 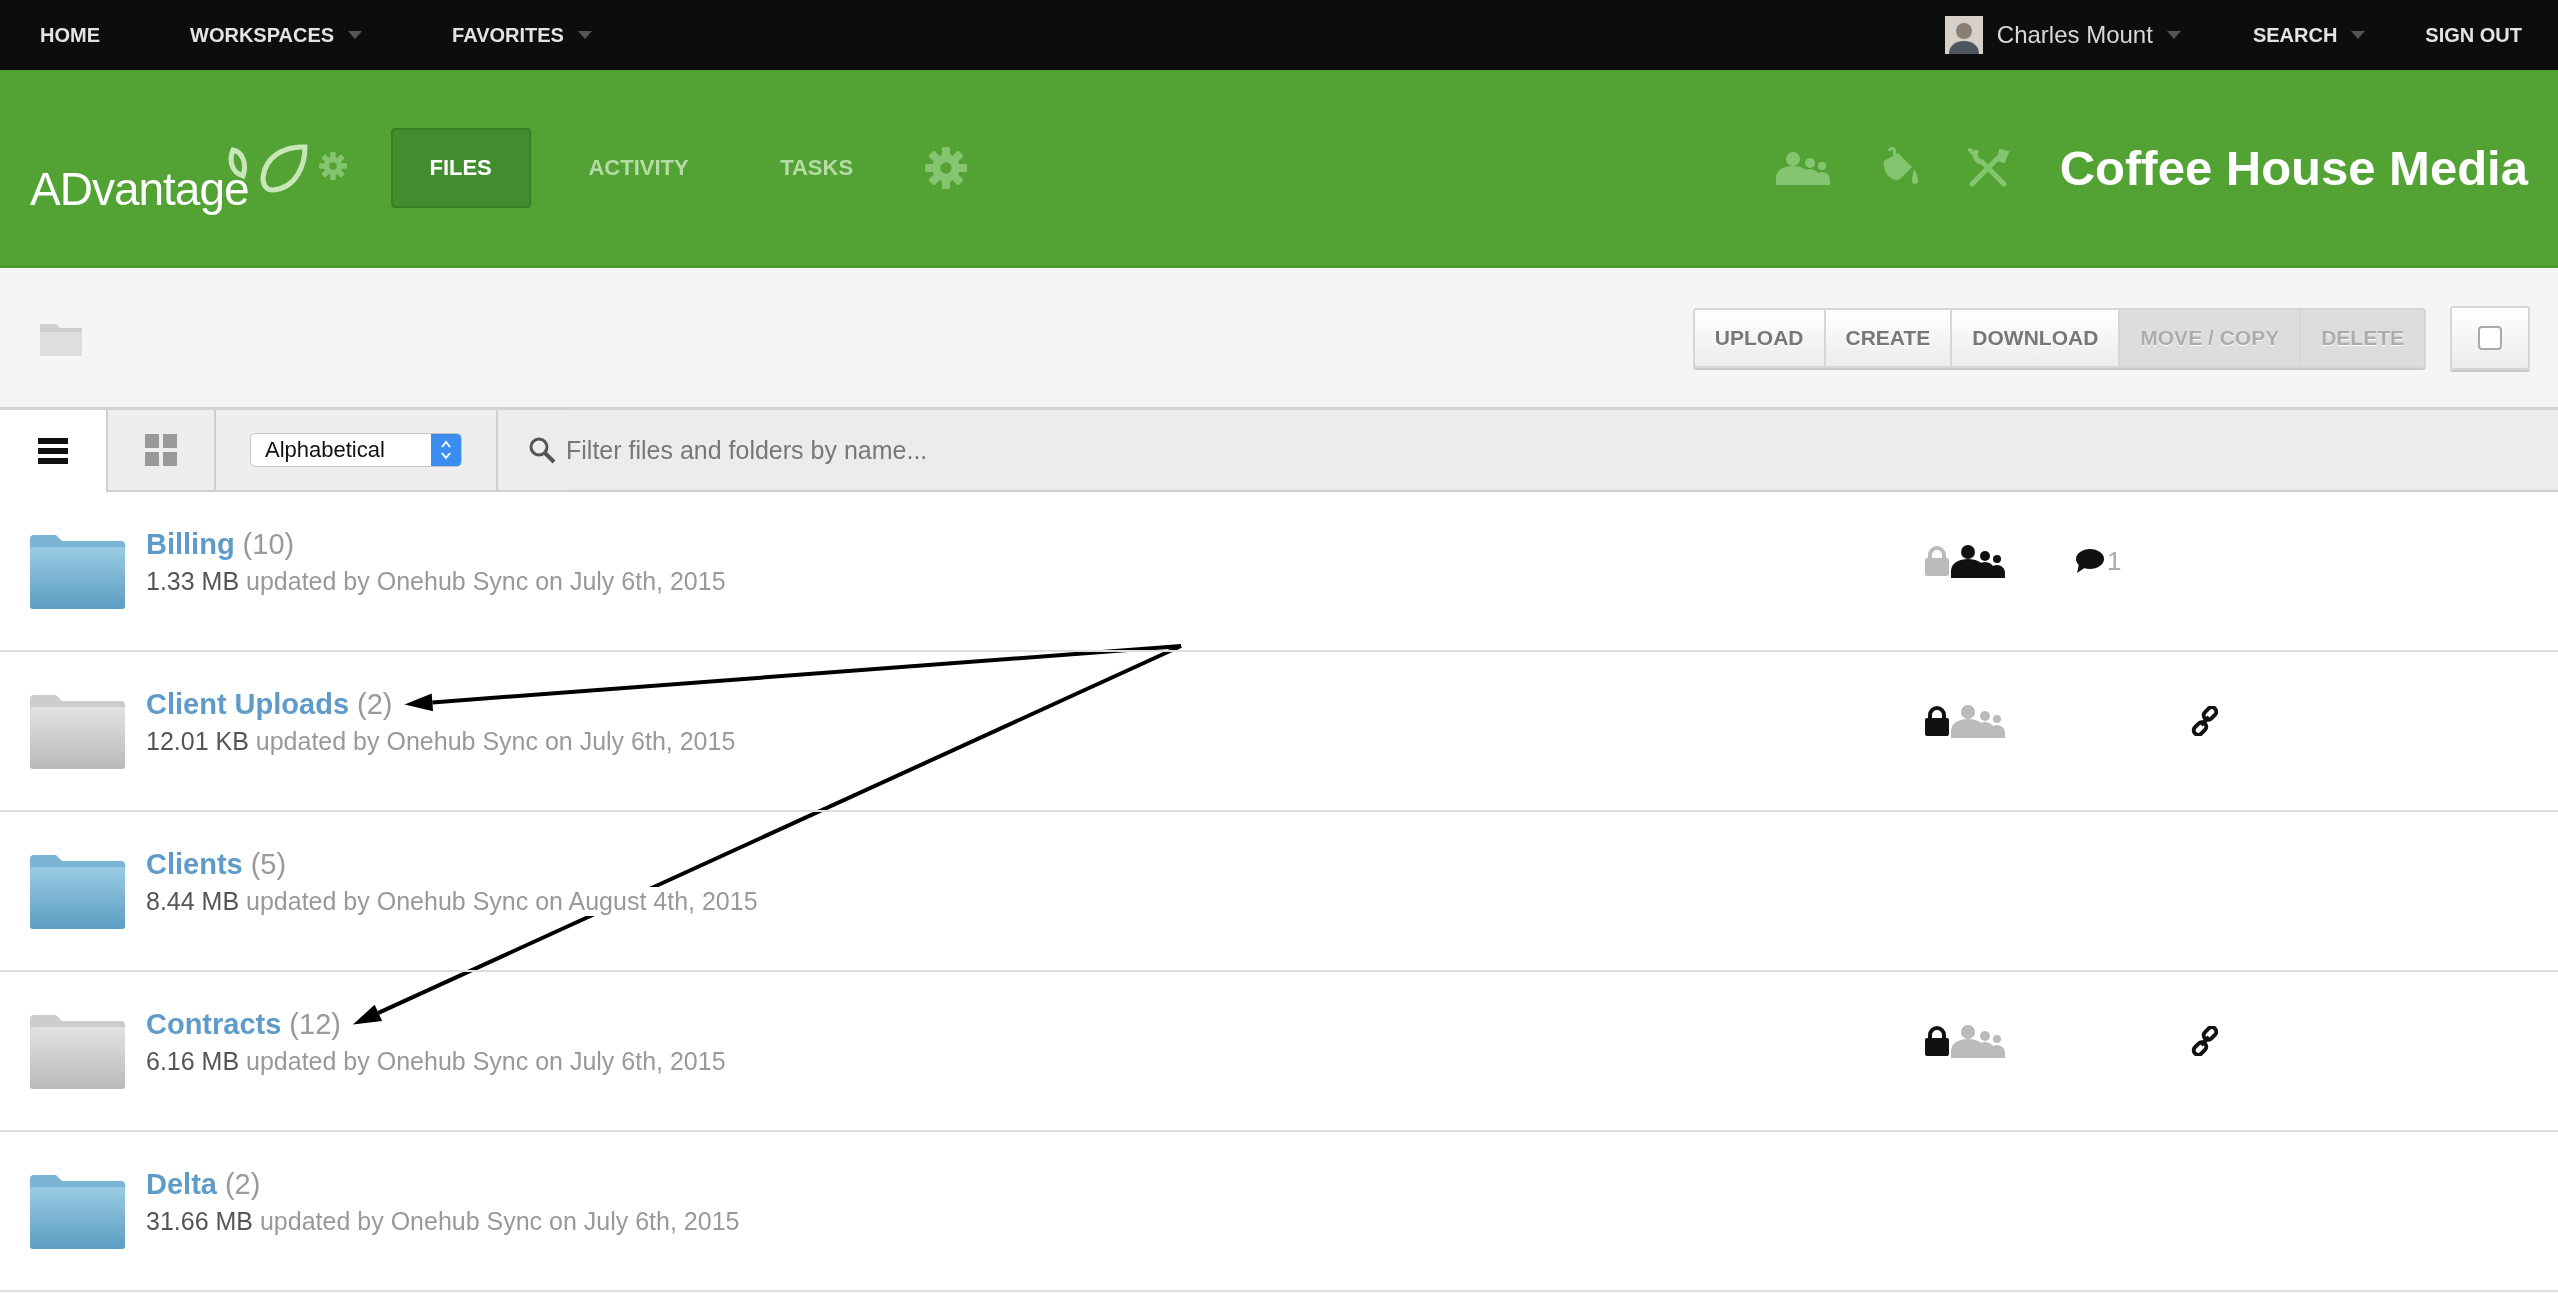 I want to click on gear-icon, so click(x=332, y=165).